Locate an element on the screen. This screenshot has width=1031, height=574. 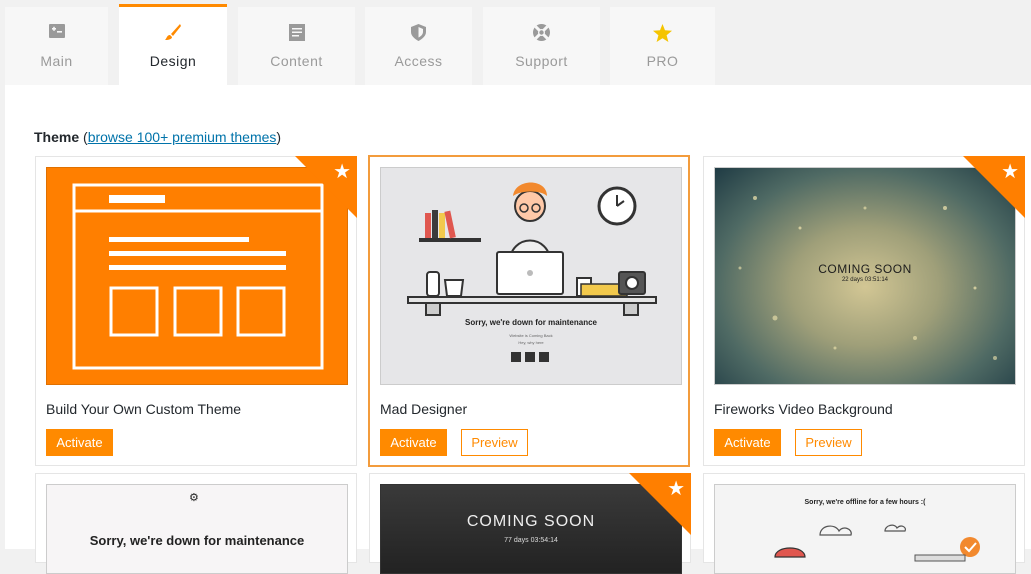
offline-illustration is located at coordinates (877, 543).